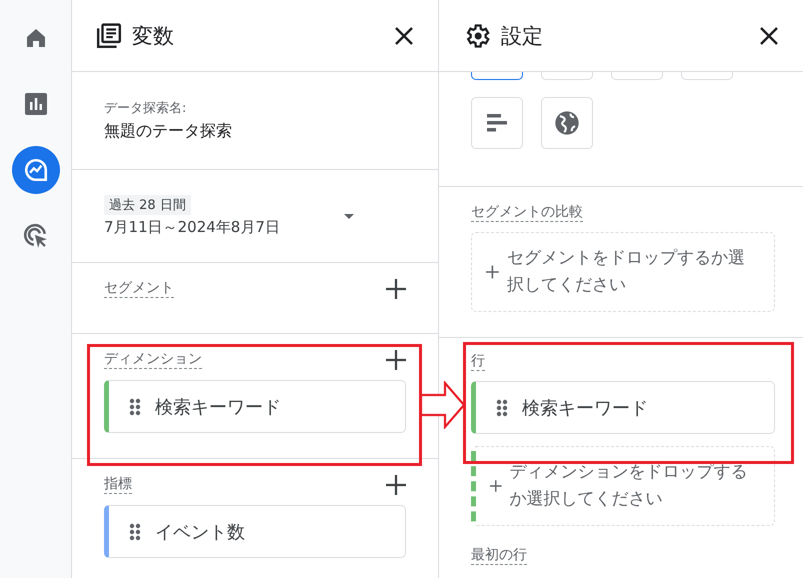 This screenshot has width=803, height=578. I want to click on globe-icon, so click(567, 123).